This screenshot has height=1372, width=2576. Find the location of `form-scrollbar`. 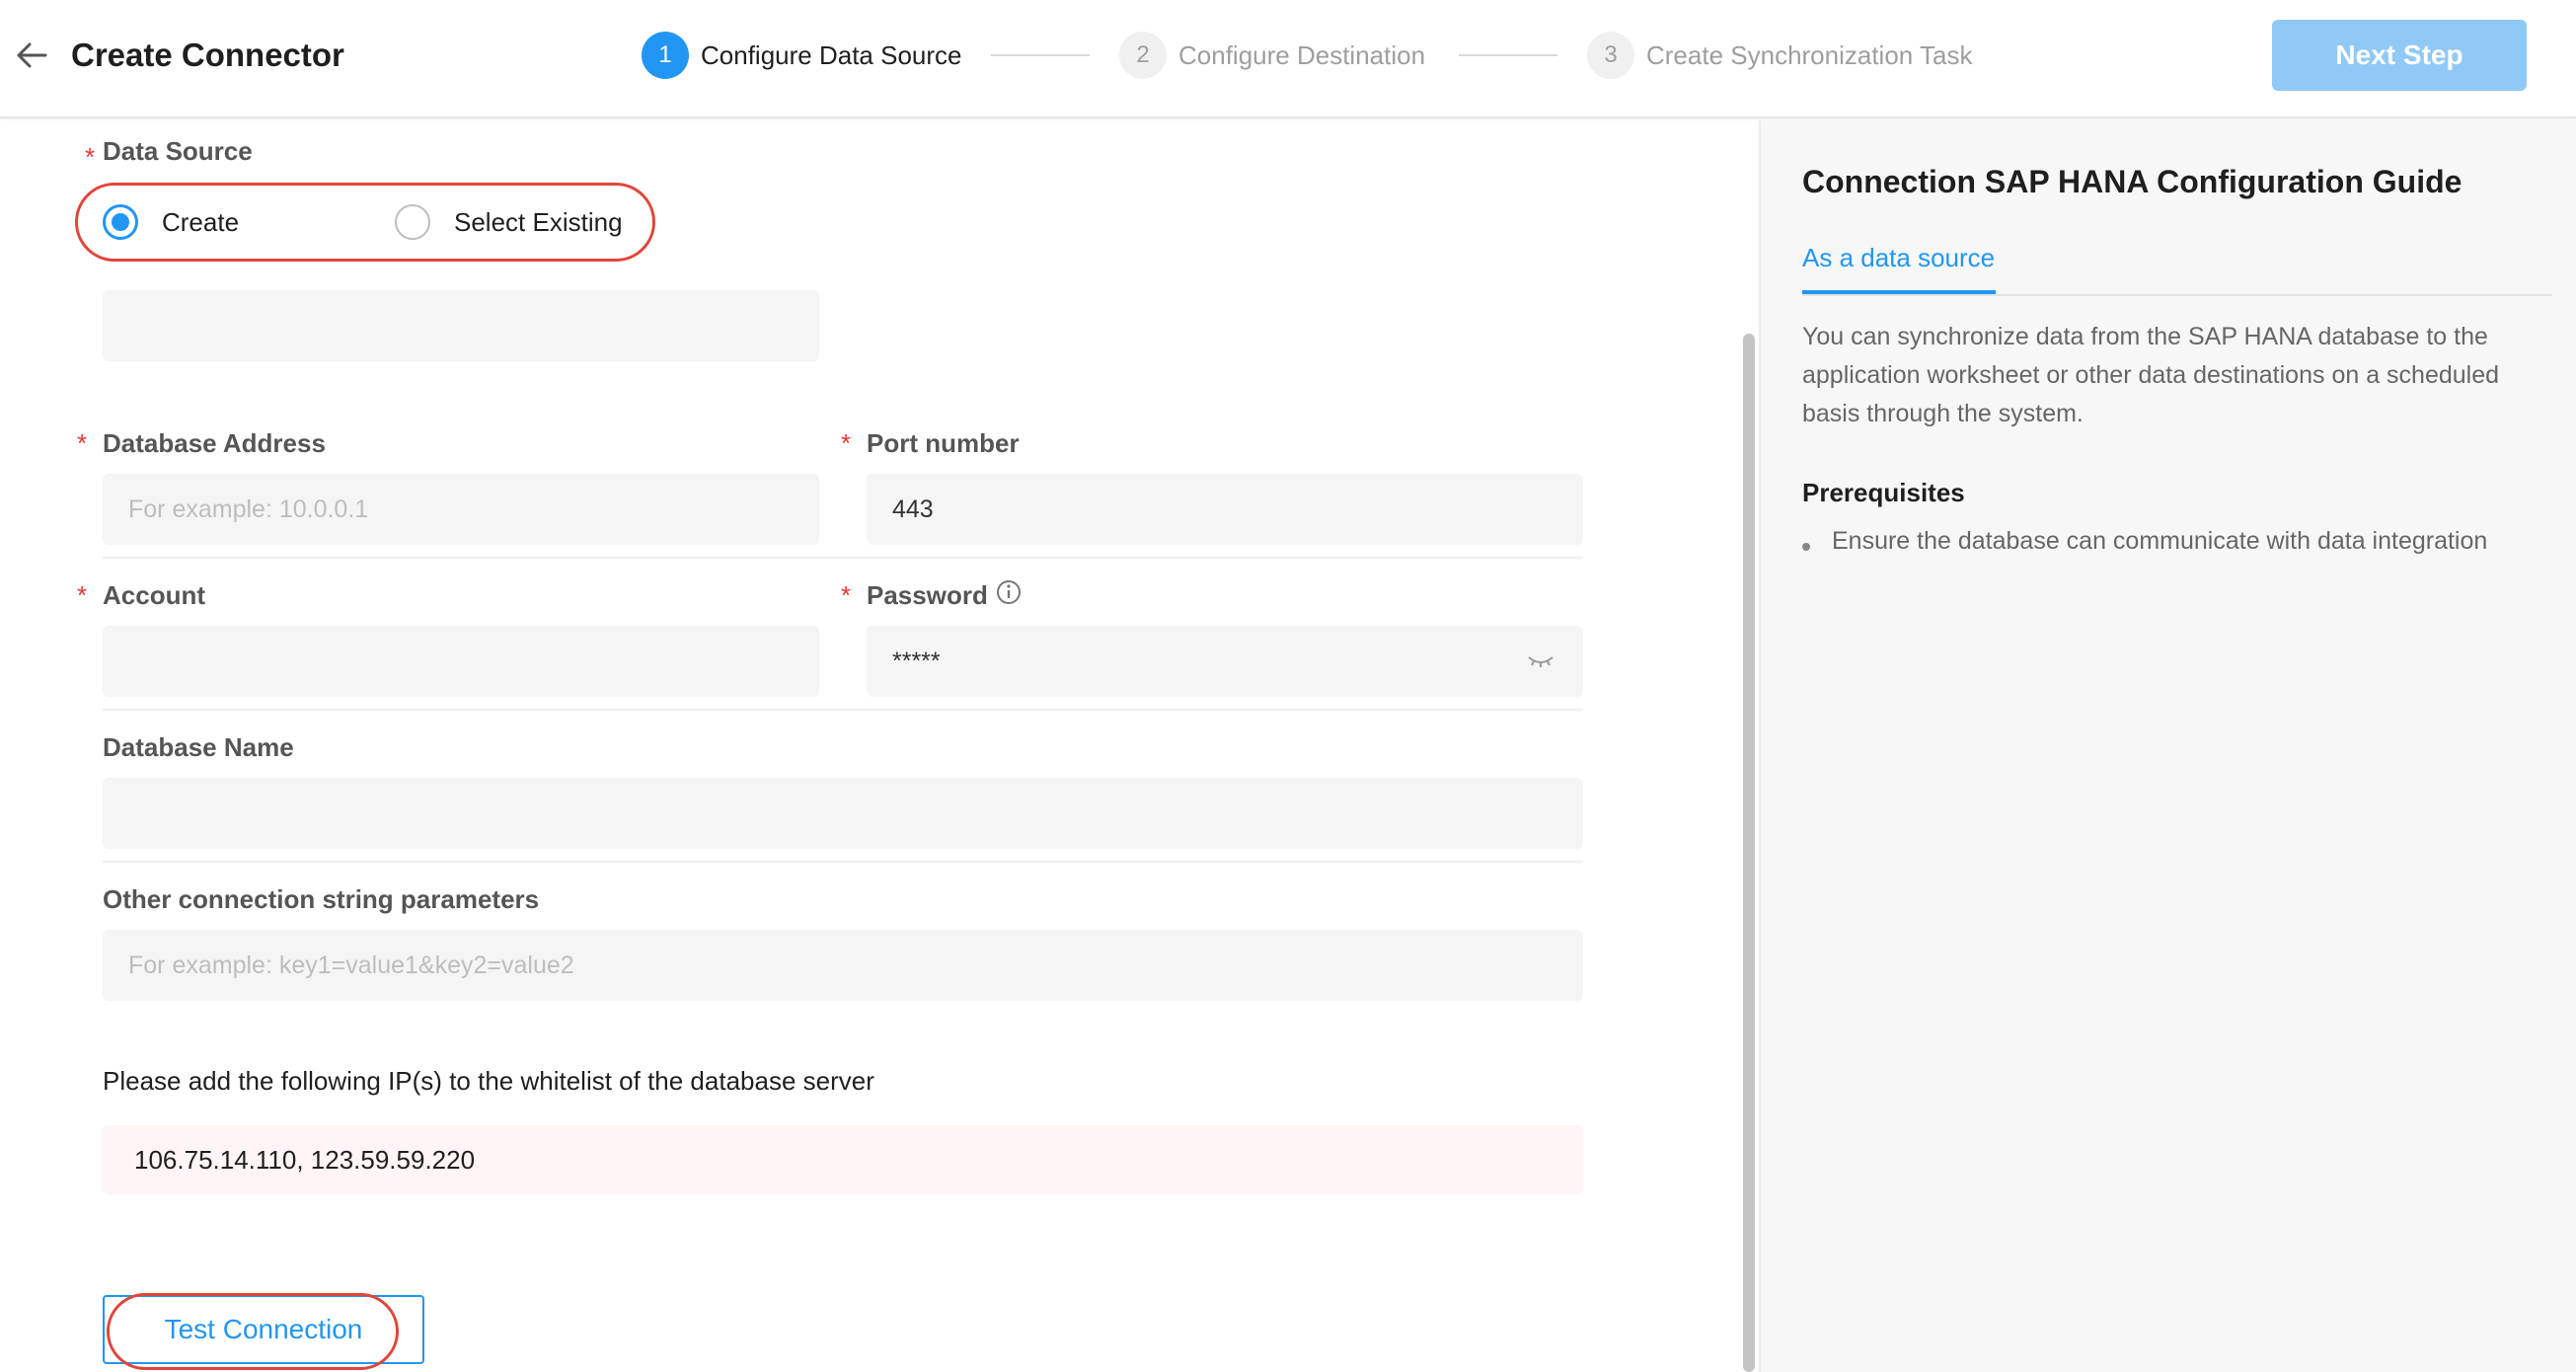

form-scrollbar is located at coordinates (1749, 853).